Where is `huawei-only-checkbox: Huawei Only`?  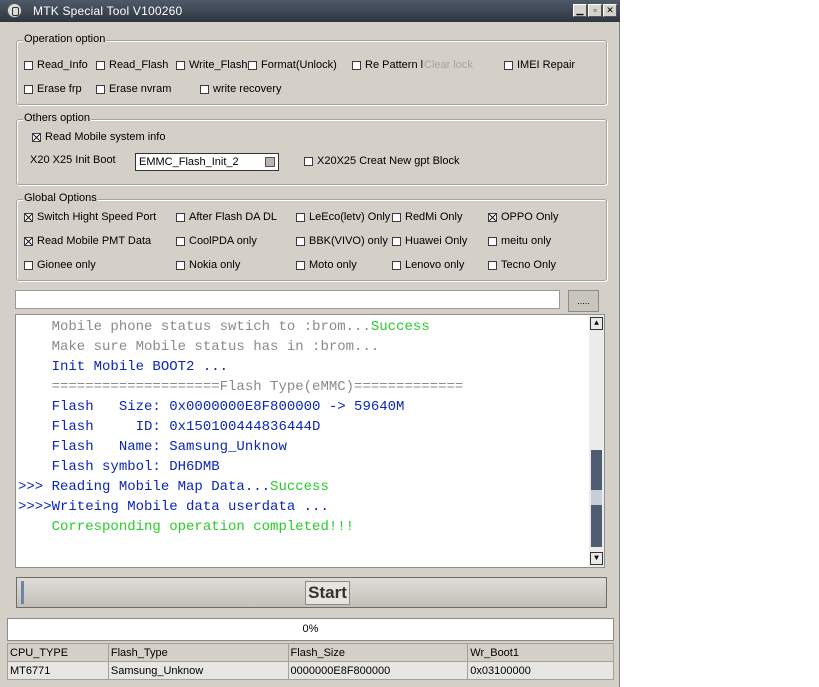 huawei-only-checkbox: Huawei Only is located at coordinates (429, 241).